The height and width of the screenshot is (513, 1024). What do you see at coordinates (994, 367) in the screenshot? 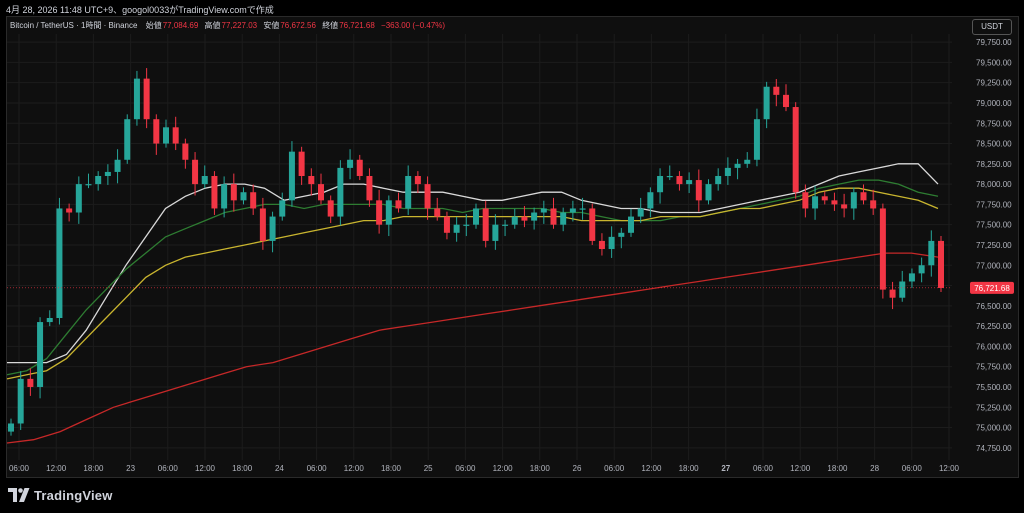
I see `y-tick-label: 75,750.00` at bounding box center [994, 367].